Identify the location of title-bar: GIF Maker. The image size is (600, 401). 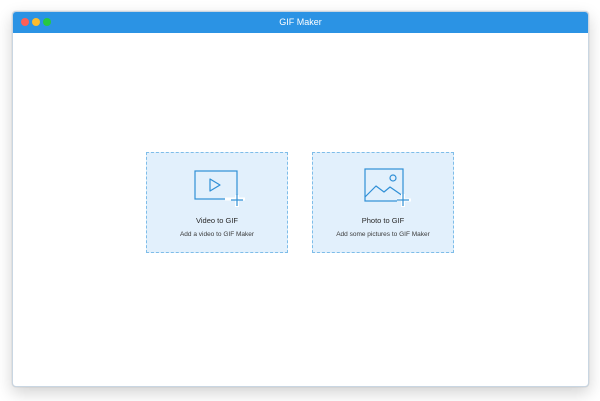
(300, 22).